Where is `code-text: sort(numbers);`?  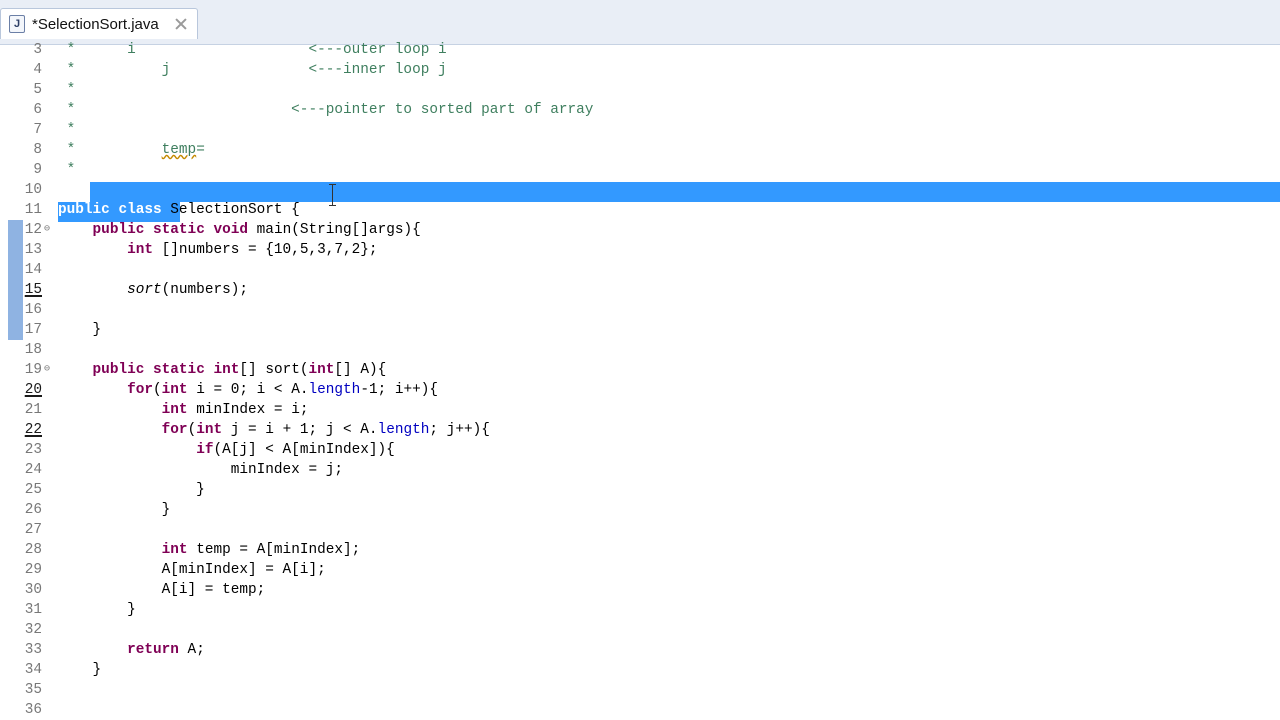
code-text: sort(numbers); is located at coordinates (187, 290).